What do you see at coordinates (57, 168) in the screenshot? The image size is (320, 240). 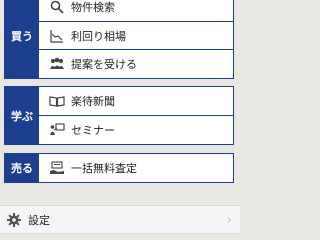 I see `assessment-icon` at bounding box center [57, 168].